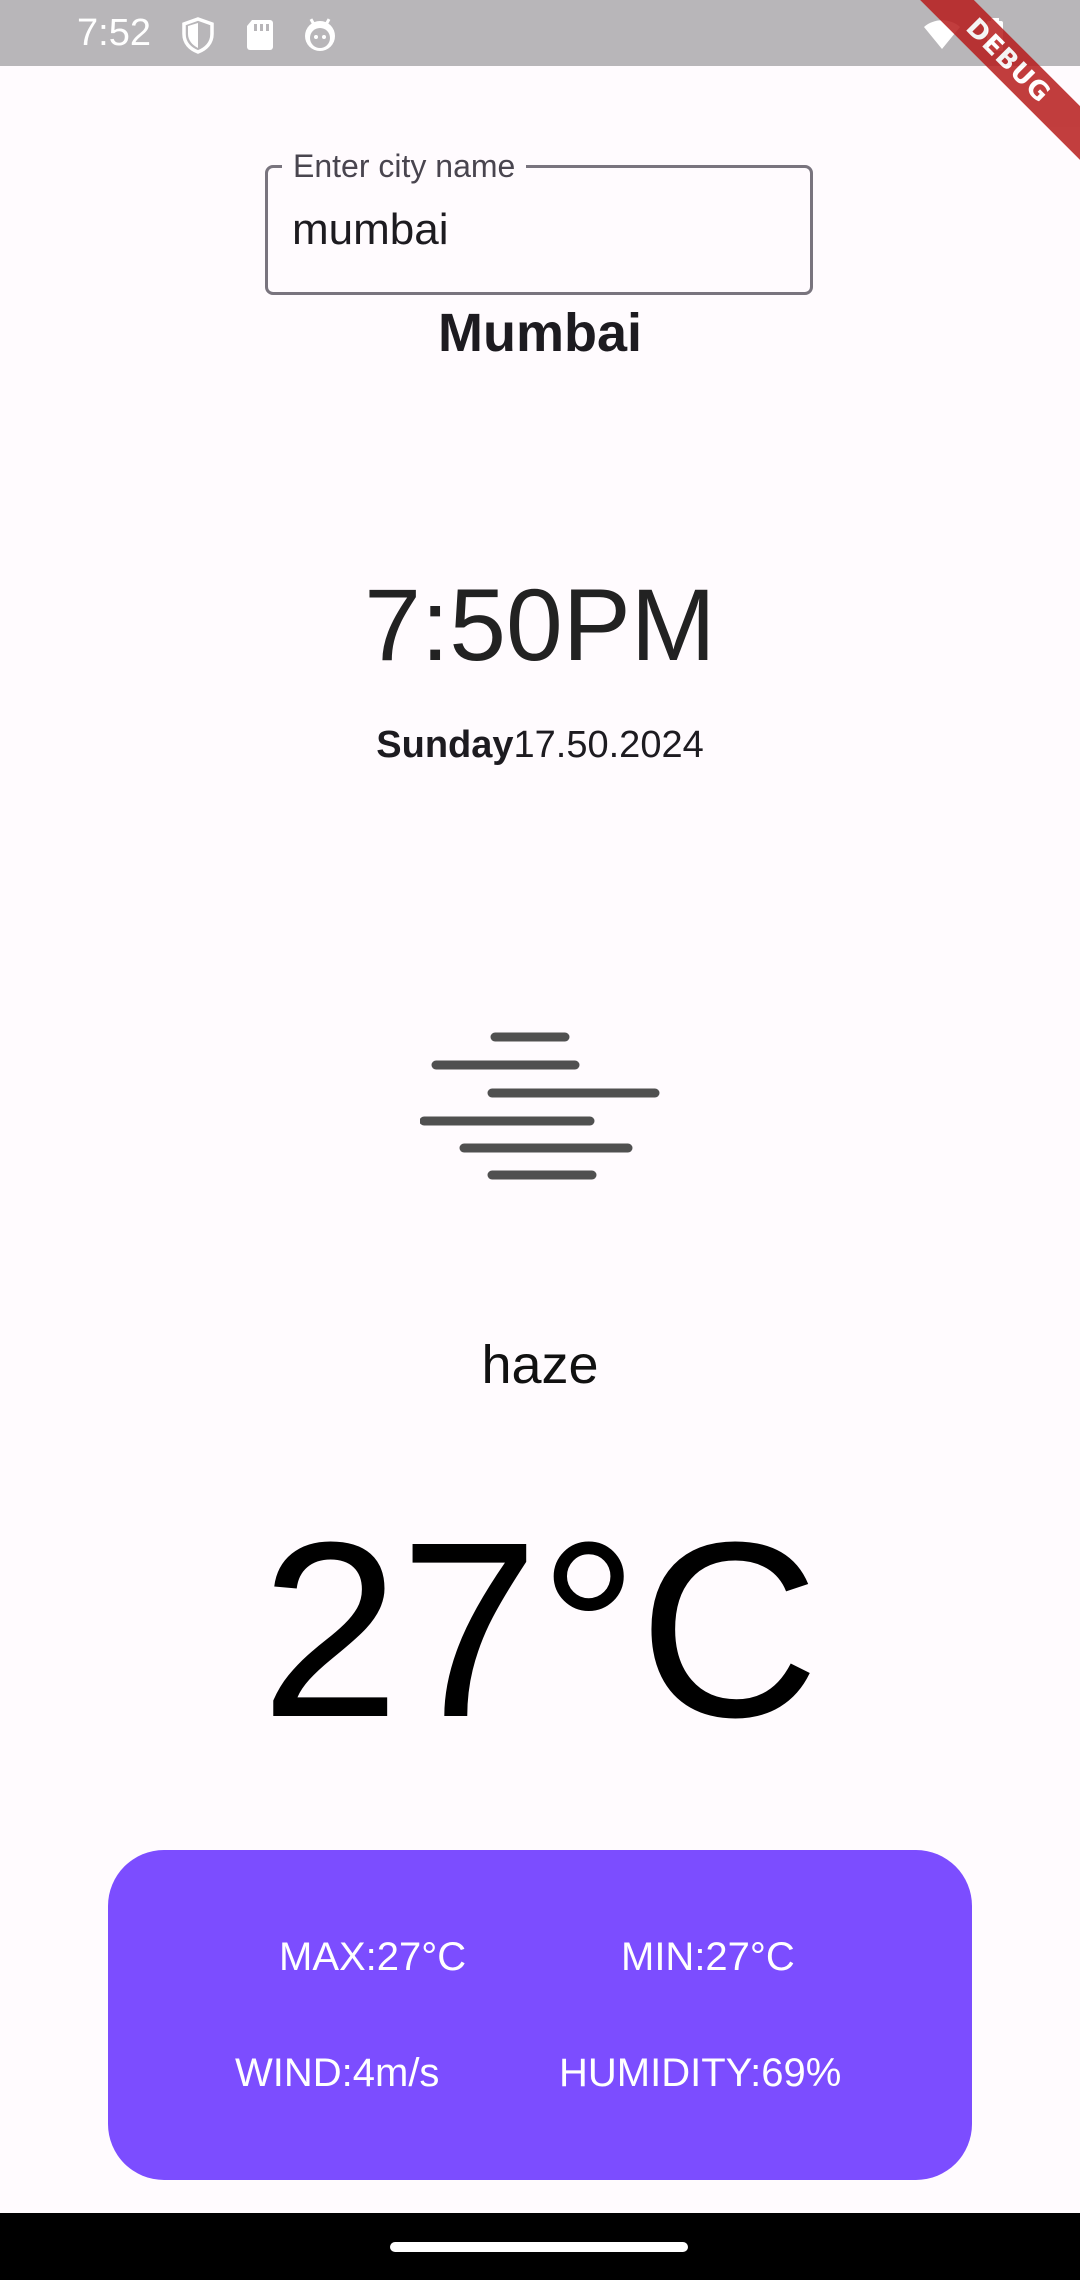 This screenshot has width=1080, height=2280. What do you see at coordinates (540, 1365) in the screenshot?
I see `weather-condition: haze` at bounding box center [540, 1365].